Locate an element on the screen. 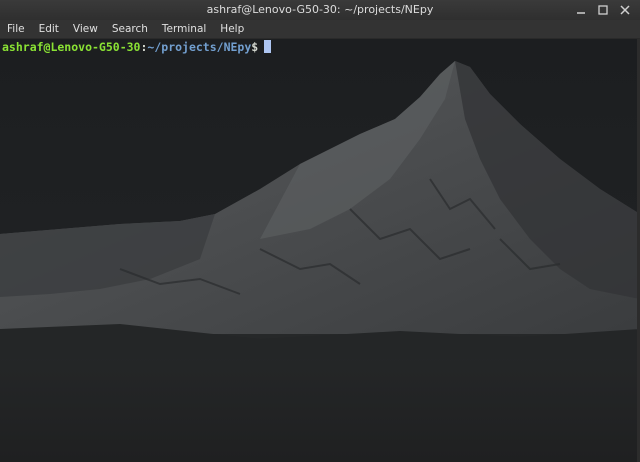  menu-terminal: Terminal is located at coordinates (184, 29).